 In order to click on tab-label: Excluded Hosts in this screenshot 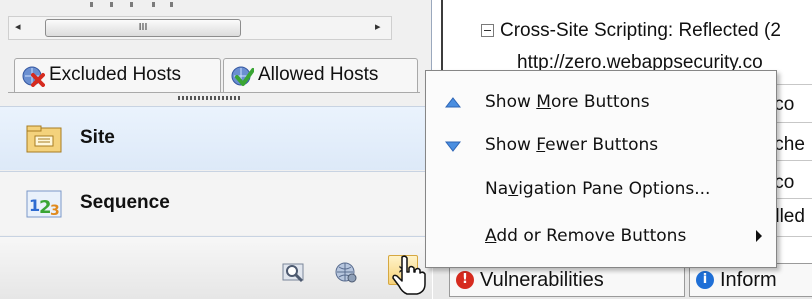, I will do `click(115, 74)`.